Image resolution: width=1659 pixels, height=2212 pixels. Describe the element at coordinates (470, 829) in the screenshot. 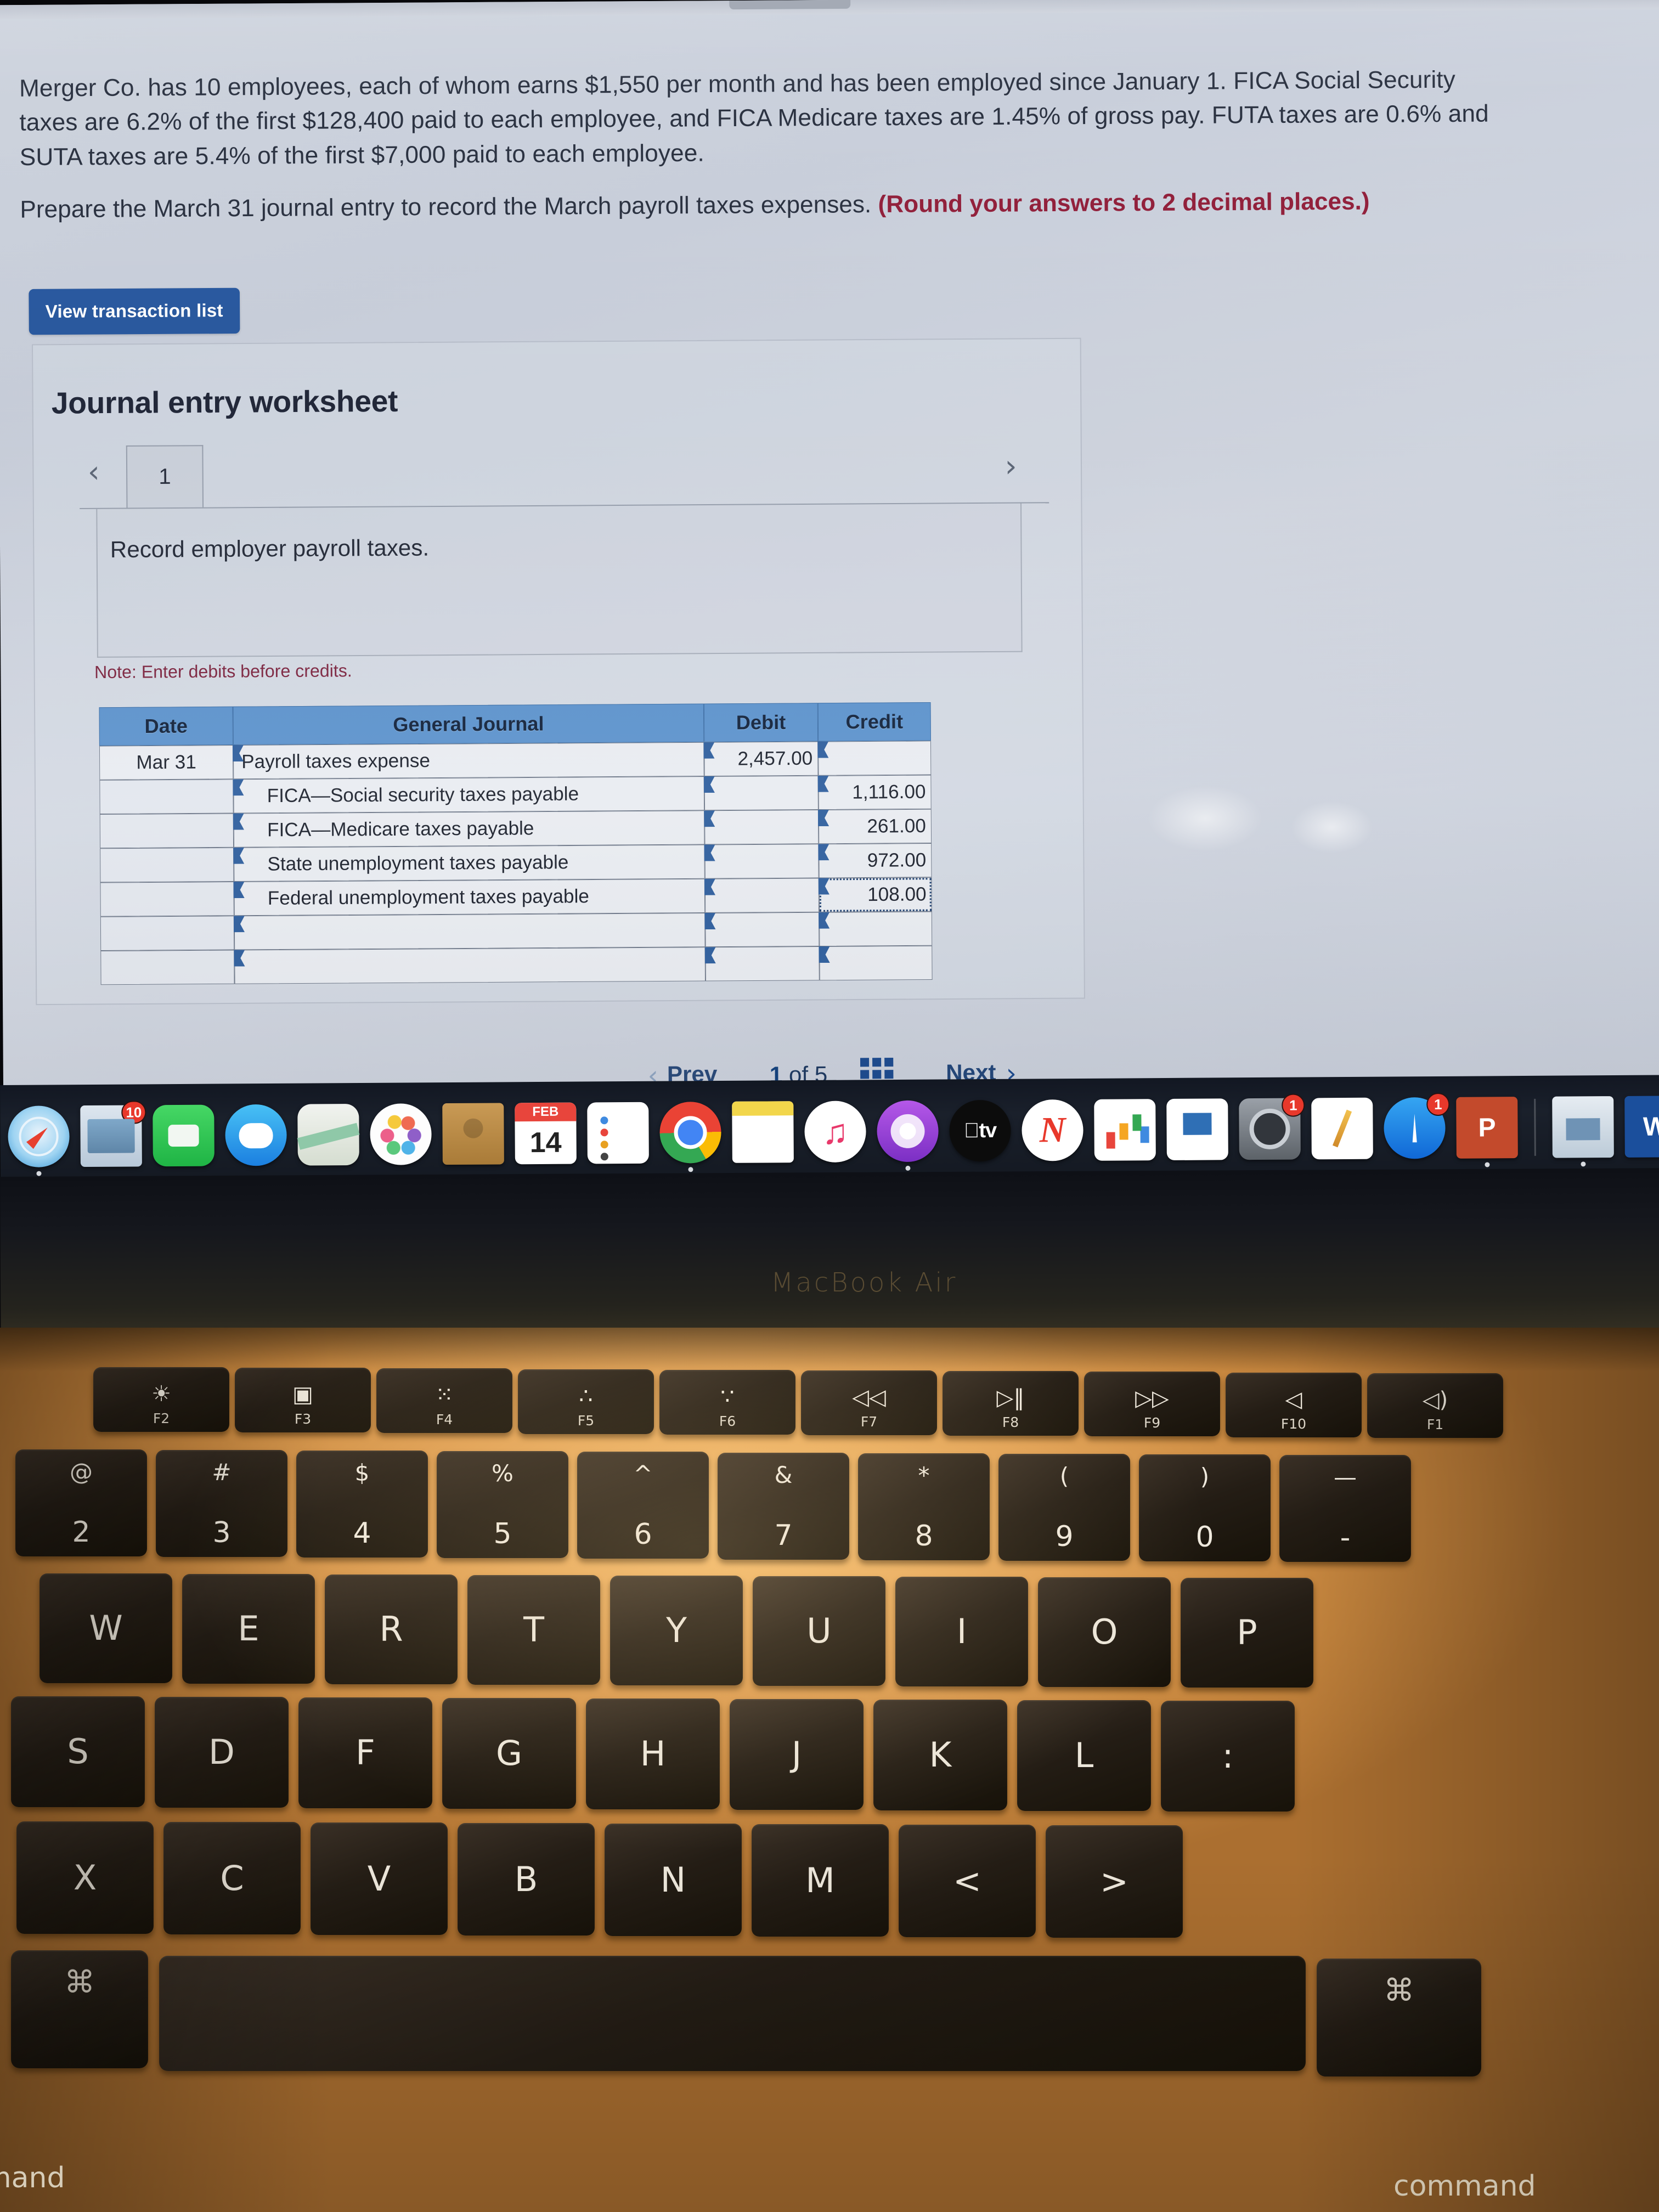

I see `cell-account-select: FICA—Medicare taxes payable` at that location.